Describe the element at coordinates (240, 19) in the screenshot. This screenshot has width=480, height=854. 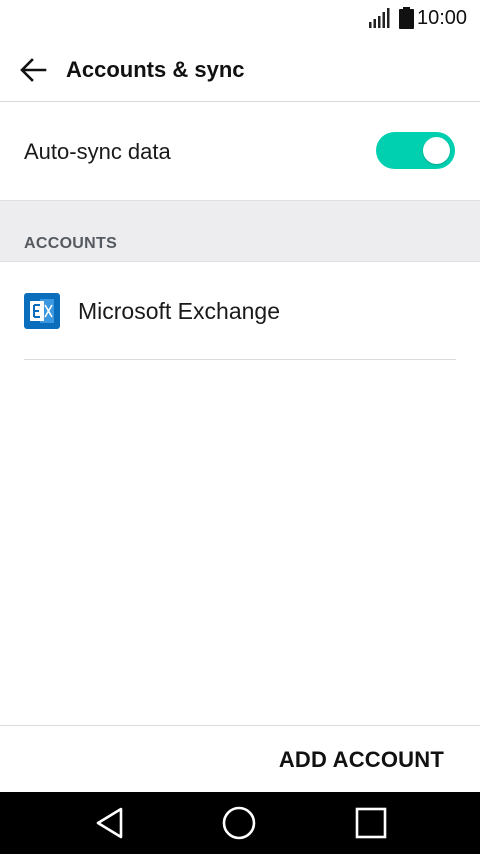
I see `status-bar: 10:00` at that location.